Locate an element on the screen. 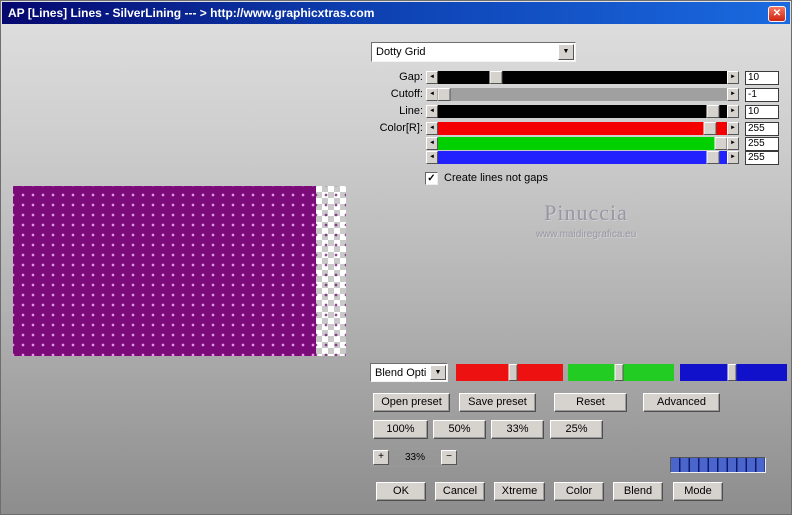 The width and height of the screenshot is (792, 515). blue-channel-slider is located at coordinates (733, 372).